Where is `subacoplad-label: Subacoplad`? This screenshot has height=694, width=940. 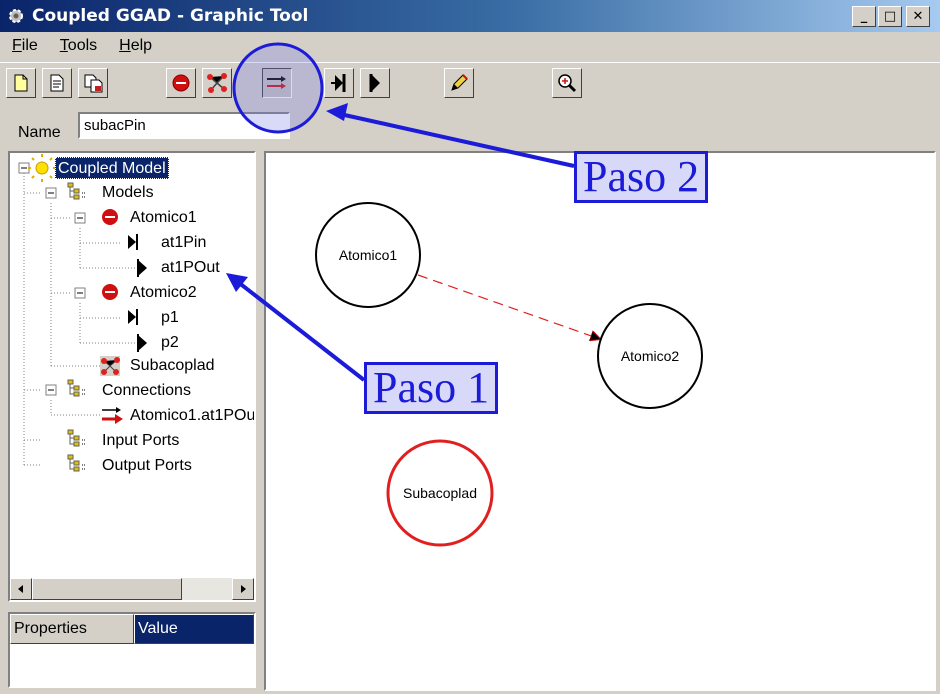 subacoplad-label: Subacoplad is located at coordinates (440, 493).